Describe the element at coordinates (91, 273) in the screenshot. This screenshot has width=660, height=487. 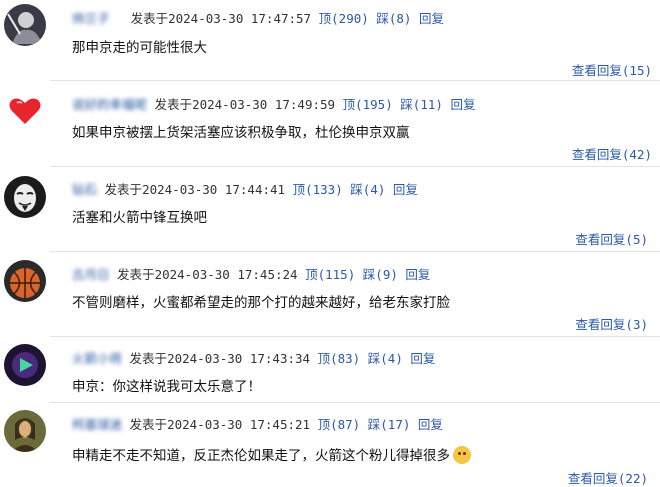
I see `username: 古月日` at that location.